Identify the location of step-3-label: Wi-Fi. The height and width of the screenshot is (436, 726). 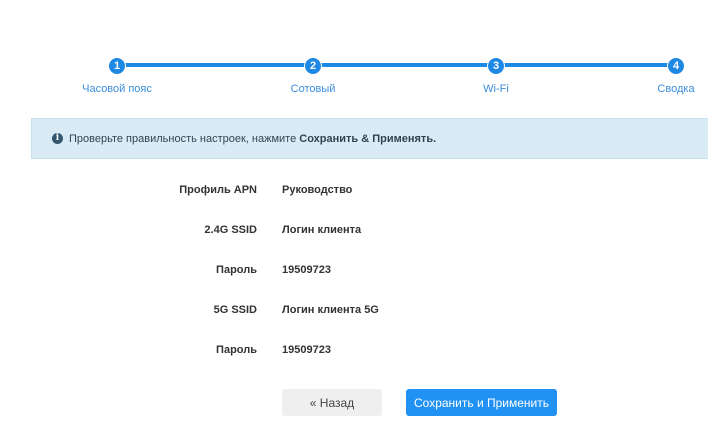
(496, 89).